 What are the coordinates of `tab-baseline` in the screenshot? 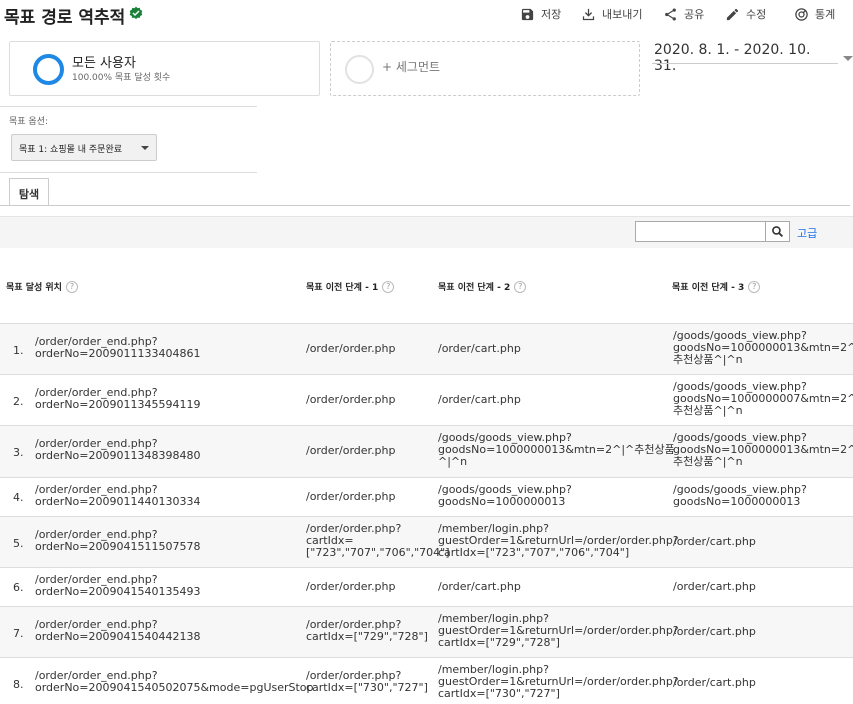 It's located at (425, 205).